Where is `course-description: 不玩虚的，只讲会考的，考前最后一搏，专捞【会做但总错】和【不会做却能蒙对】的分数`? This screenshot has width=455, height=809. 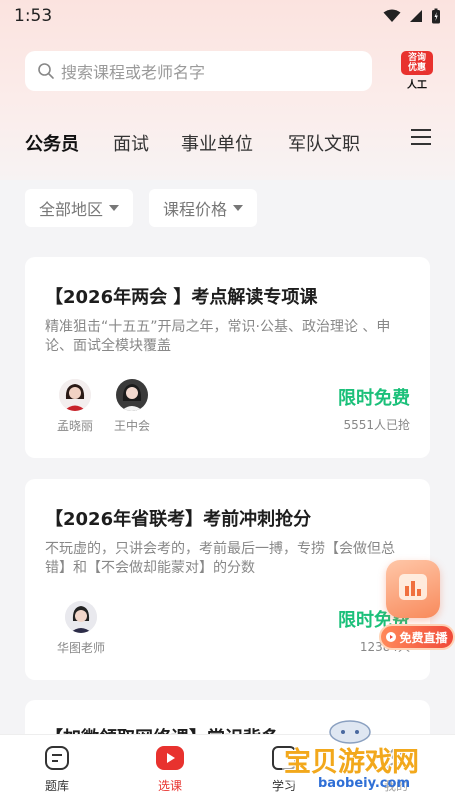
course-description: 不玩虚的，只讲会考的，考前最后一搏，专捞【会做但总错】和【不会做却能蒙对】的分数 is located at coordinates (220, 558).